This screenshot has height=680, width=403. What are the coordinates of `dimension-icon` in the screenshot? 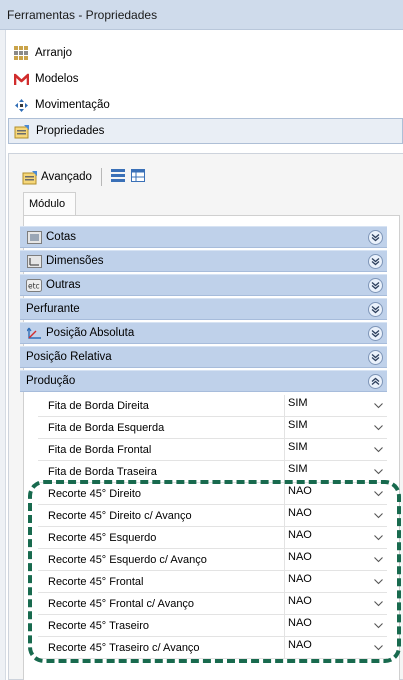 It's located at (34, 261).